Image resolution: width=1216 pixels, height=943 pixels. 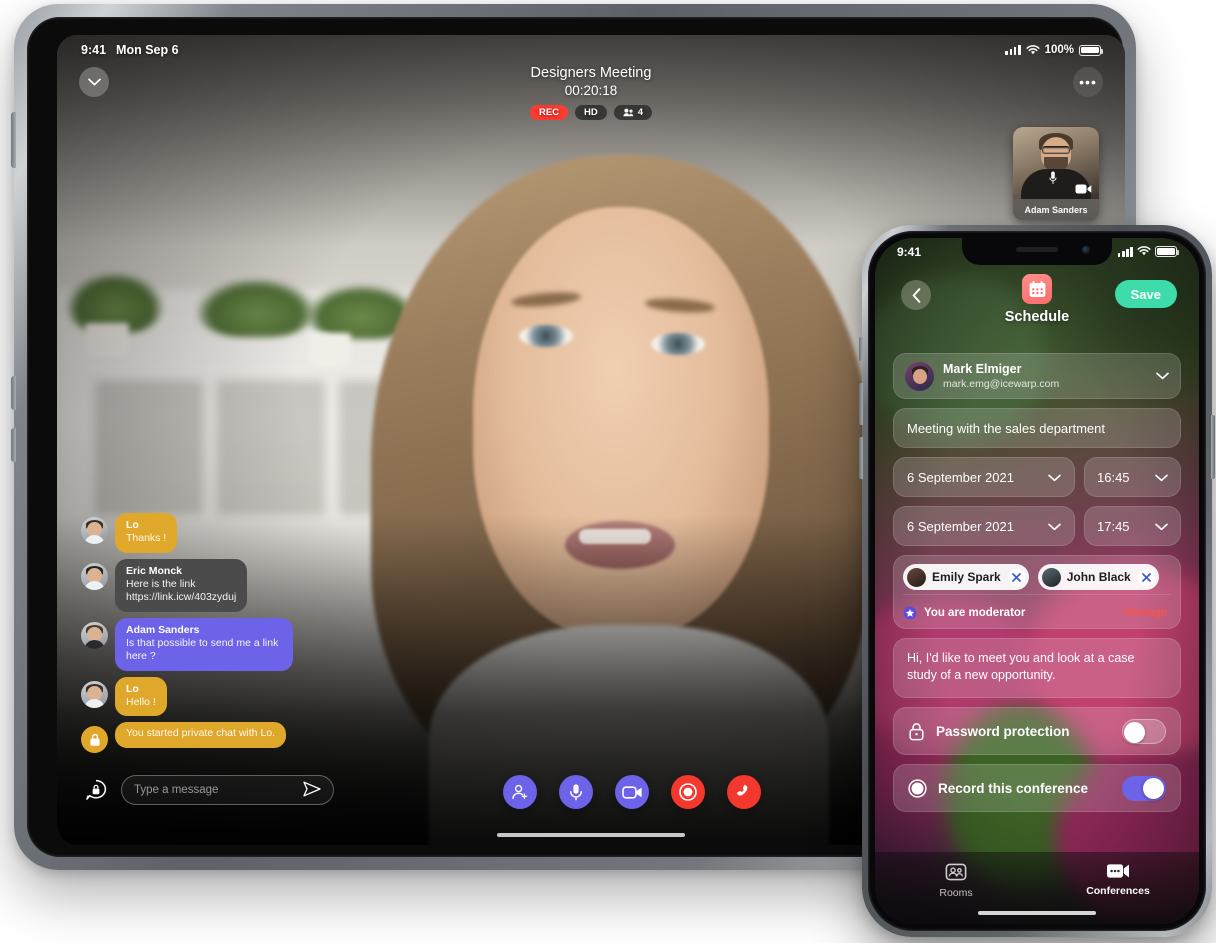 I want to click on ipad-home-indicator, so click(x=591, y=835).